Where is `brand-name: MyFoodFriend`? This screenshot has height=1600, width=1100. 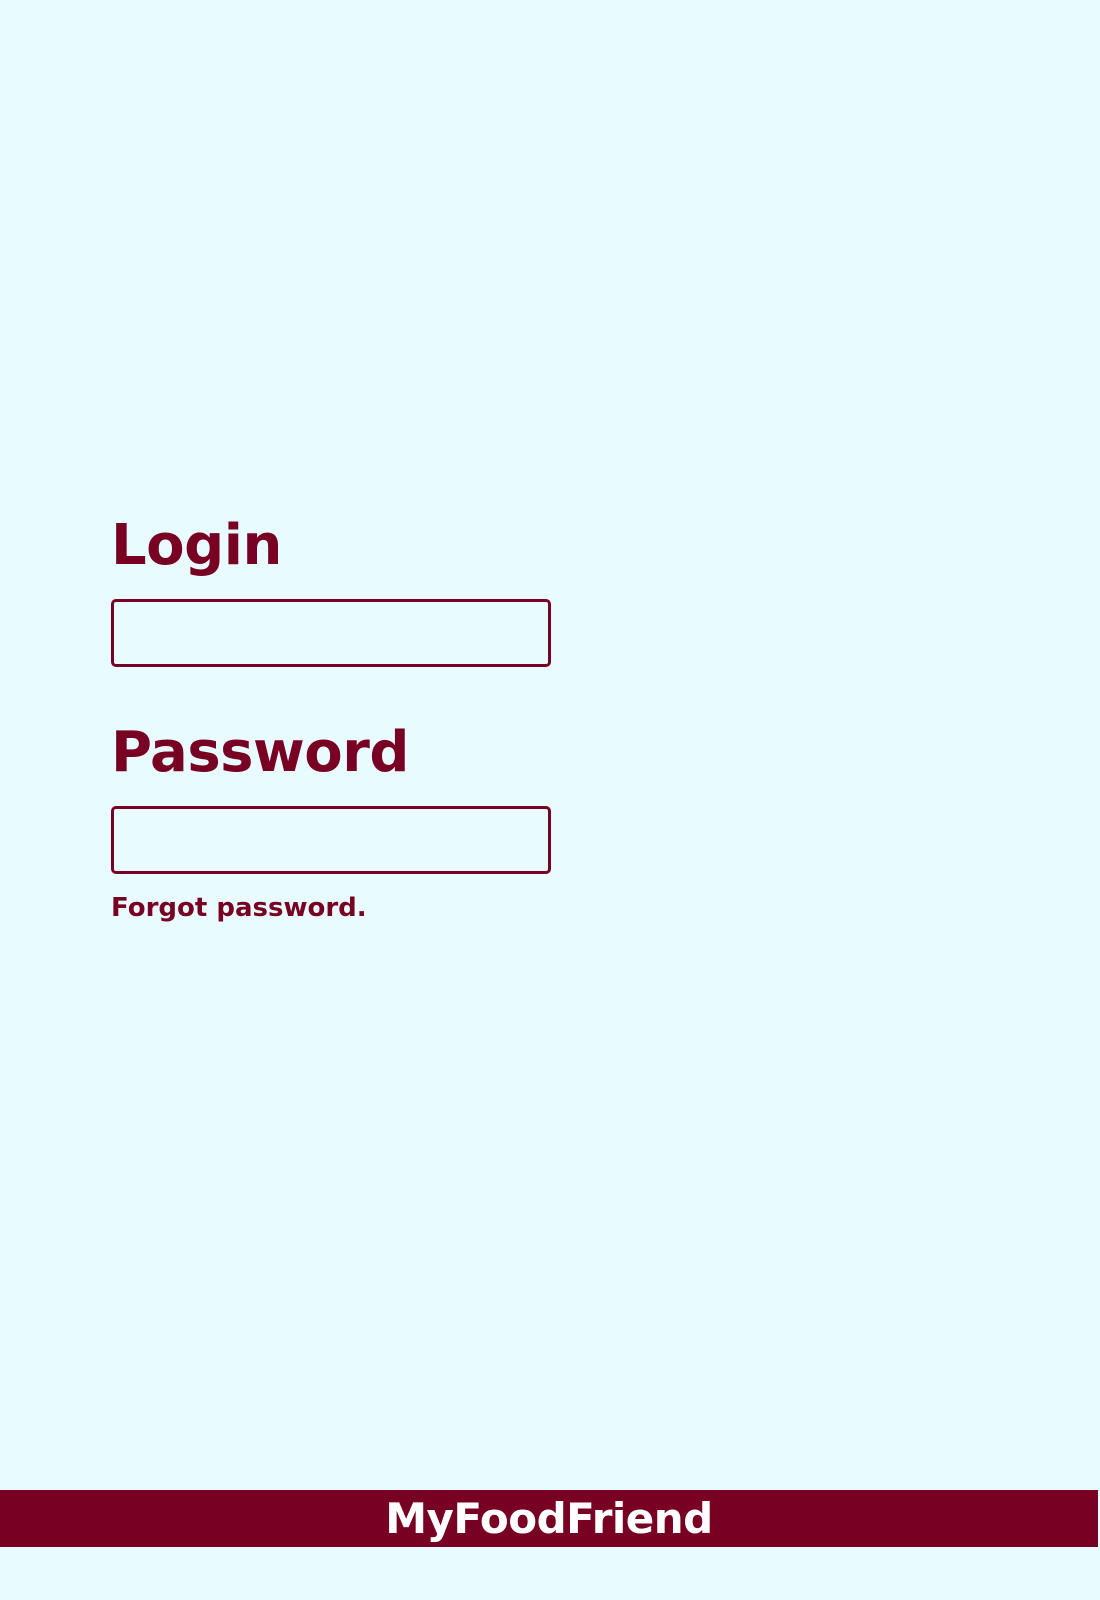 brand-name: MyFoodFriend is located at coordinates (549, 1518).